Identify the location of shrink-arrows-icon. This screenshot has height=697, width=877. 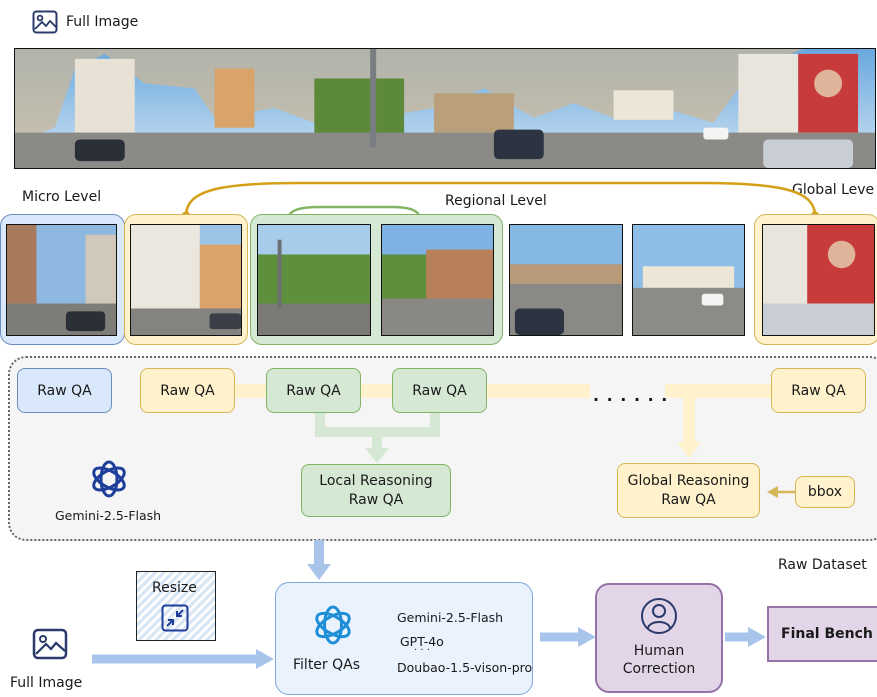
(175, 618).